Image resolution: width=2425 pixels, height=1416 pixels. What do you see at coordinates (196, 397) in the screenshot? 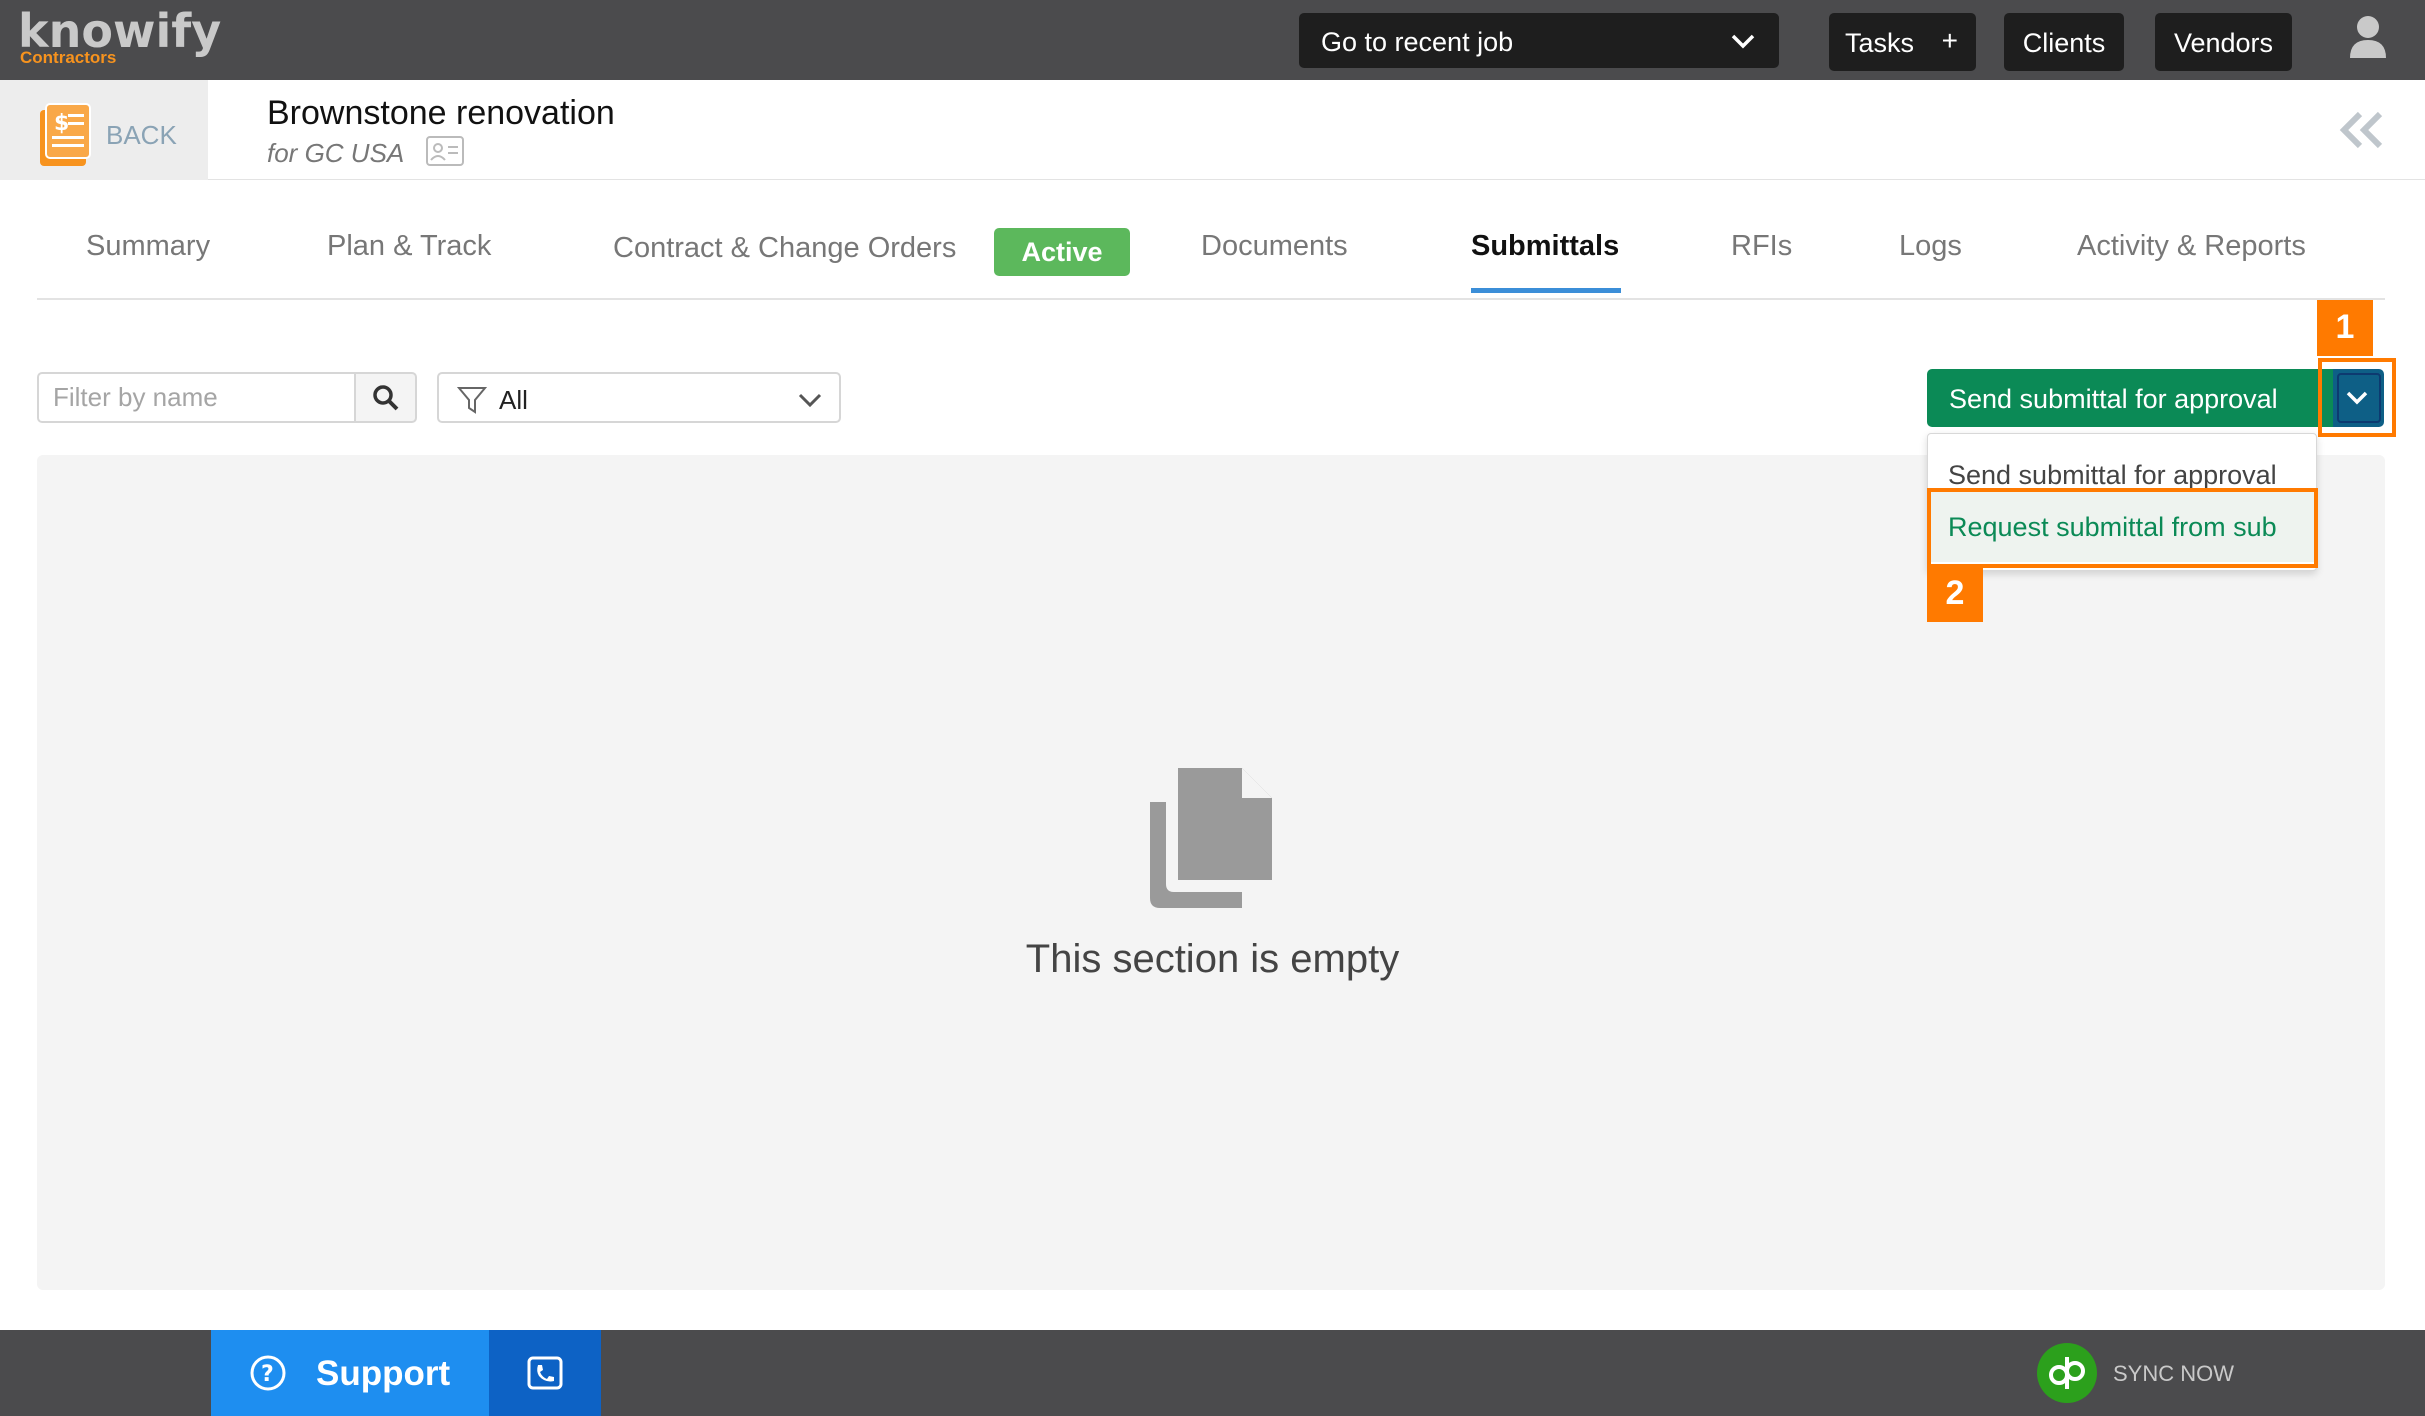
I see `filter-by-name-input` at bounding box center [196, 397].